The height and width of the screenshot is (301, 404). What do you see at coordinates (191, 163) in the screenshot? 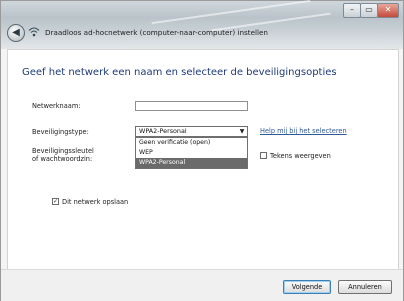
I see `security-option-wpa2: WPA2-Personal` at bounding box center [191, 163].